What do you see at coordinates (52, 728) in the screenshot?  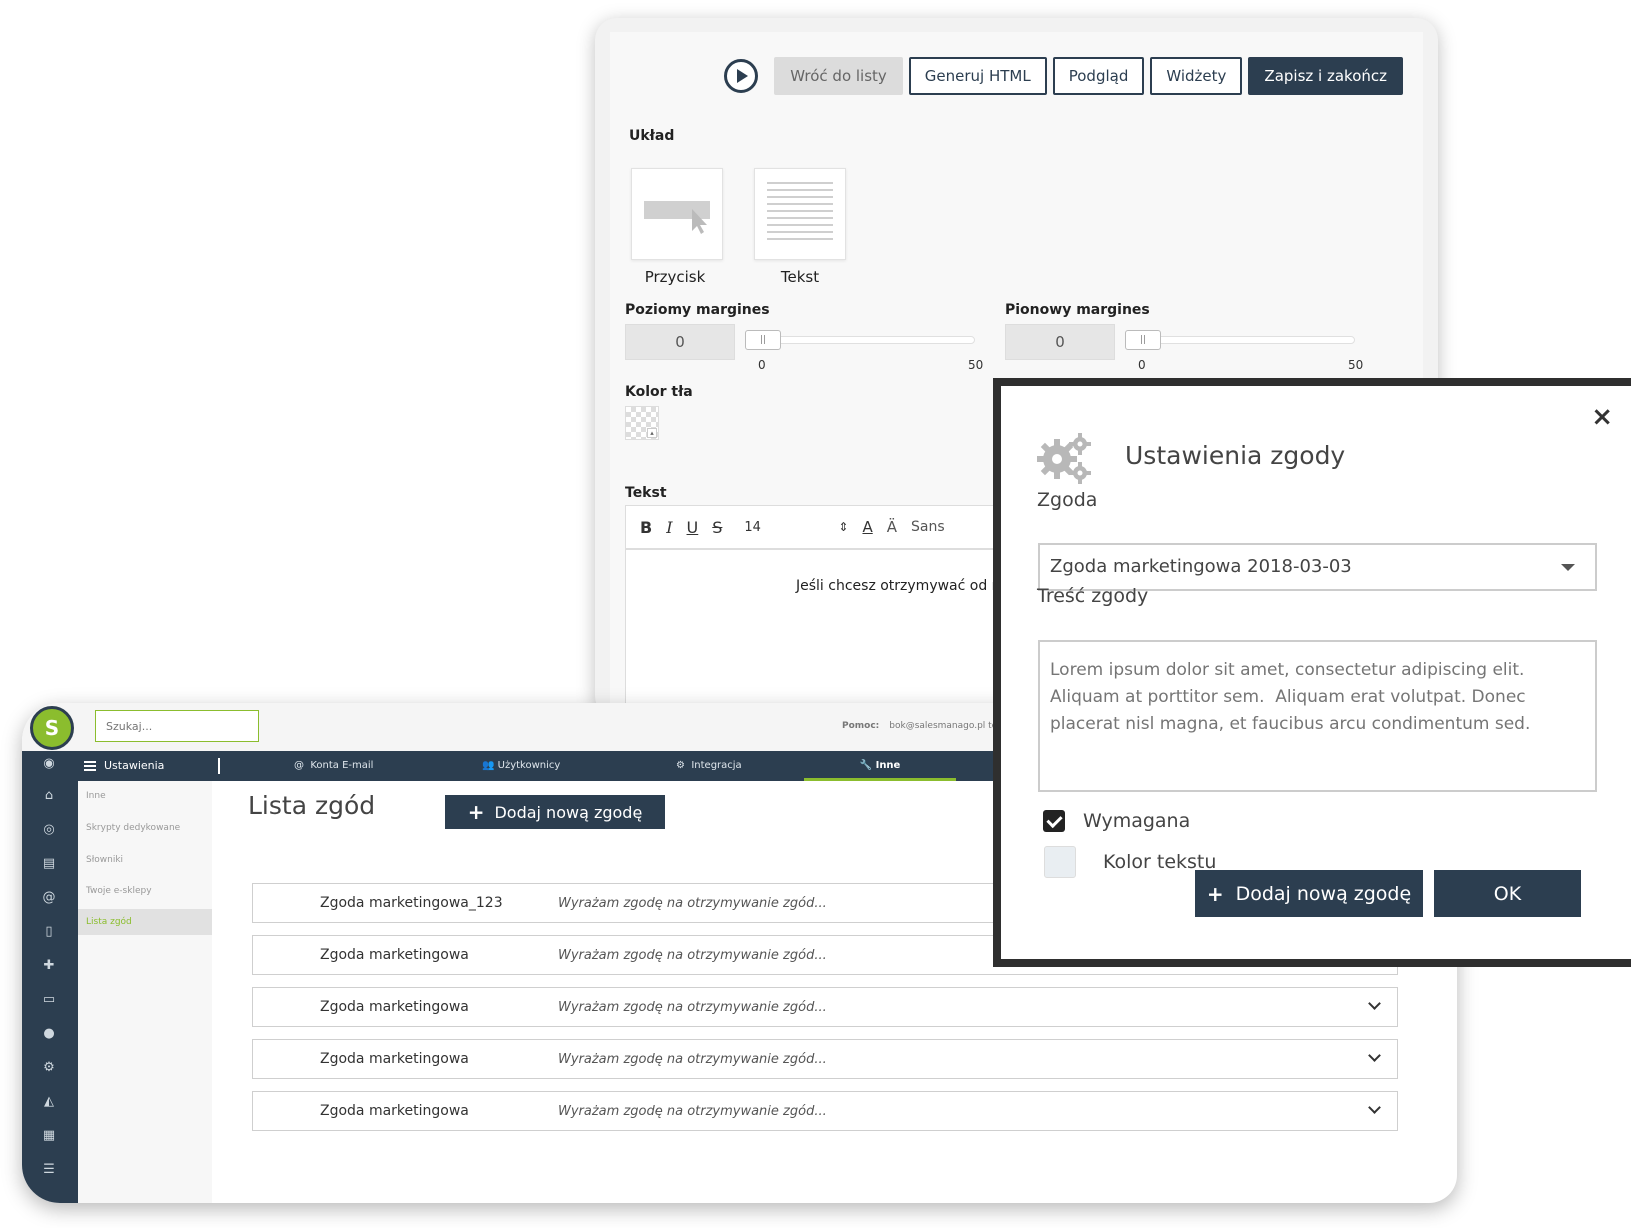 I see `app-logo: S` at bounding box center [52, 728].